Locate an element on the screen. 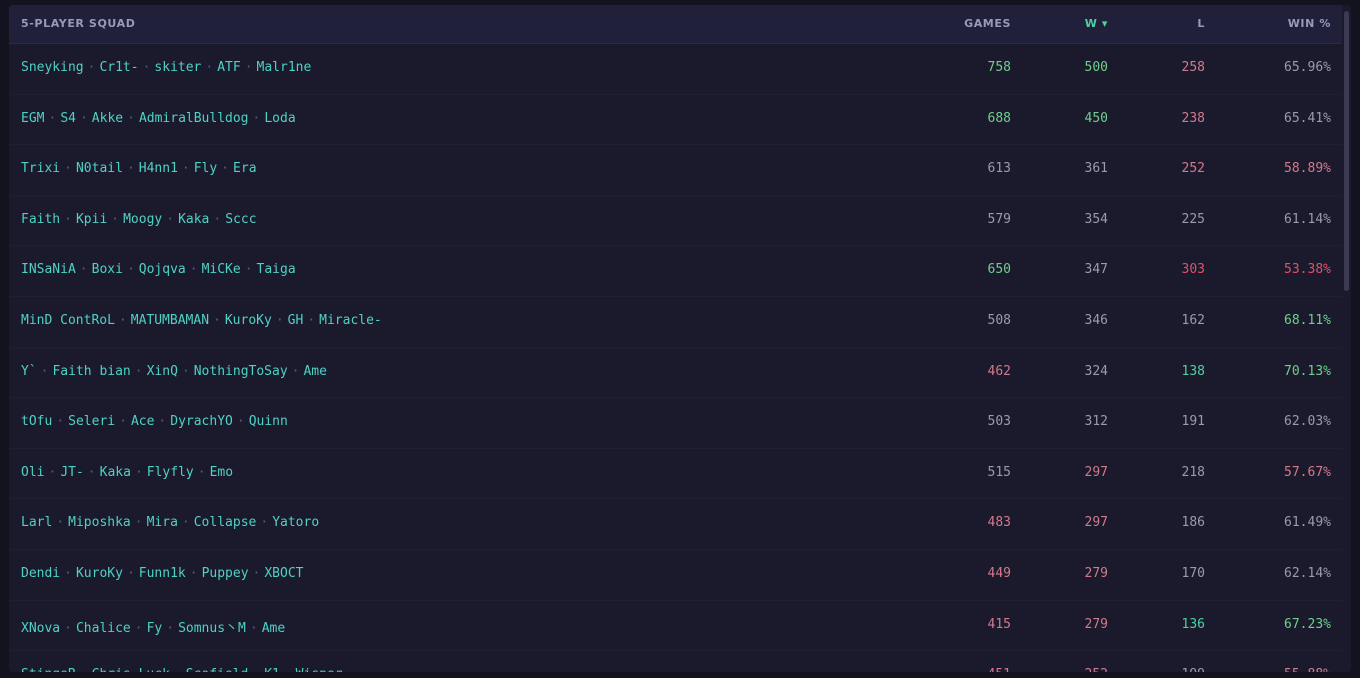  player-name: NothingToSay is located at coordinates (241, 371).